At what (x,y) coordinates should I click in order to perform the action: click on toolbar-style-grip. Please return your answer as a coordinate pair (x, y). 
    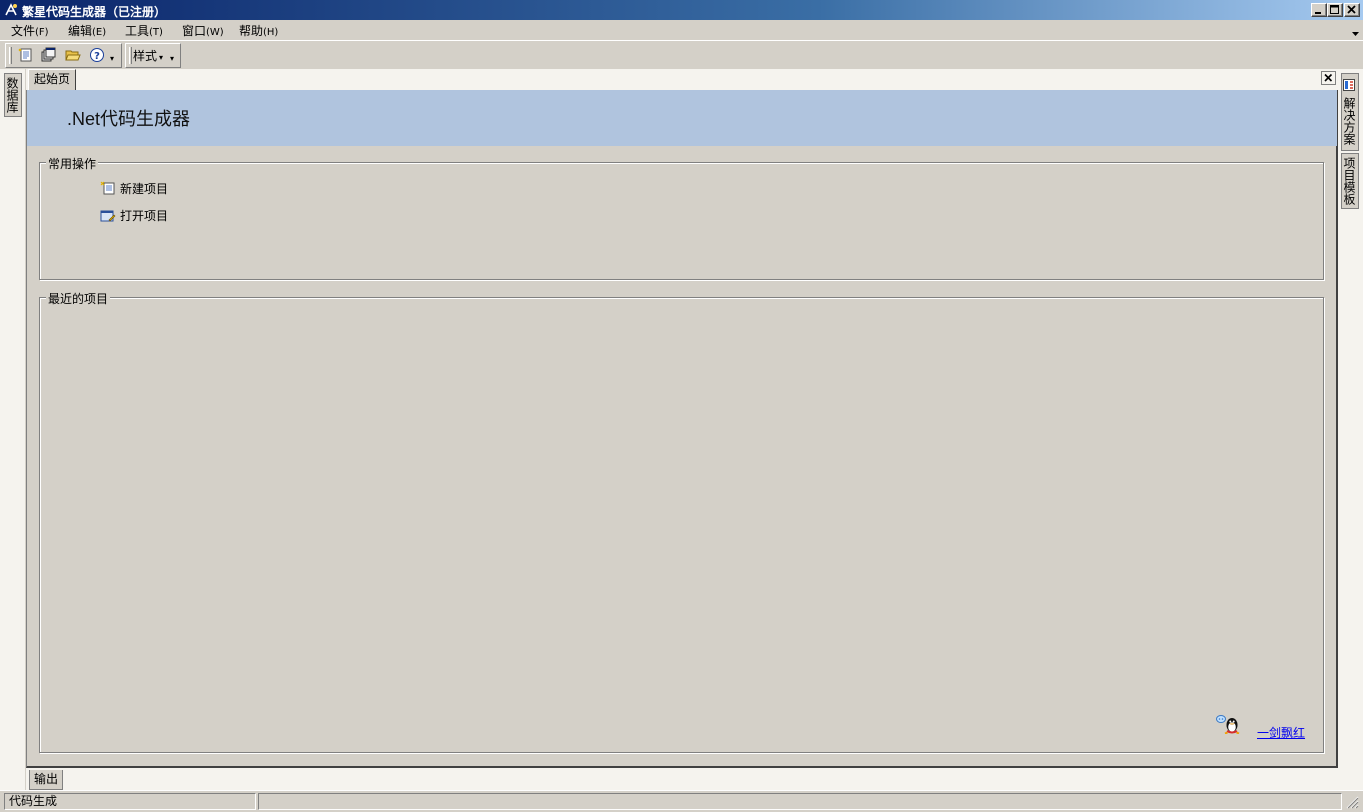
    Looking at the image, I should click on (130, 55).